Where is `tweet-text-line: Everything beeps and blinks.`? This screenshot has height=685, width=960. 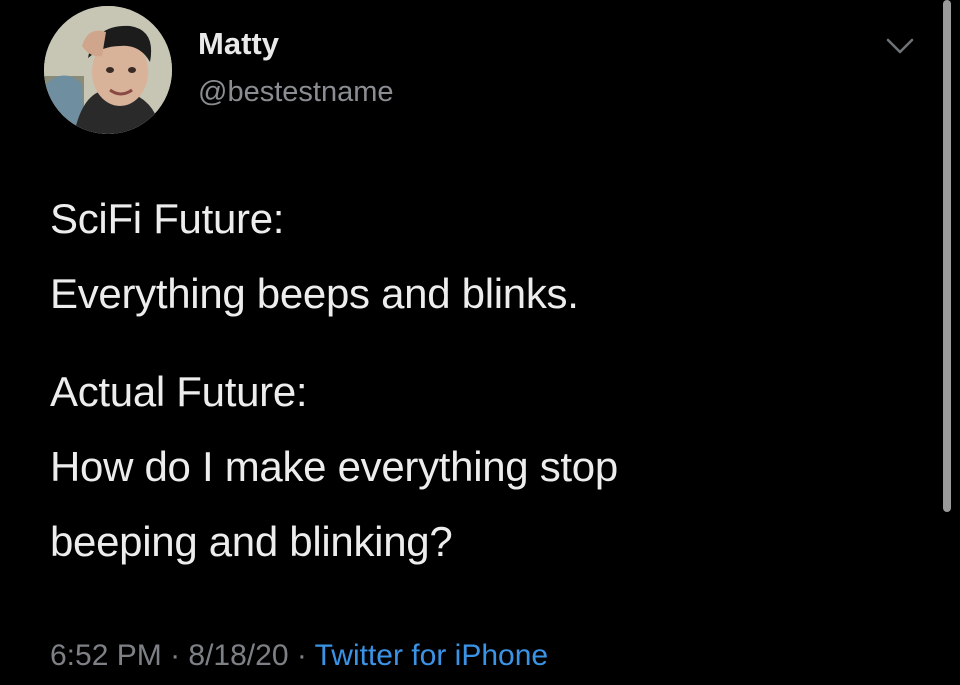
tweet-text-line: Everything beeps and blinks. is located at coordinates (314, 293).